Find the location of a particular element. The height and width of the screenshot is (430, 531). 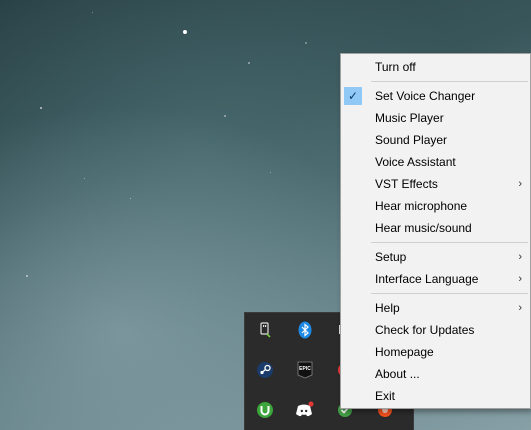

menu-item-label: Hear microphone is located at coordinates (421, 206).